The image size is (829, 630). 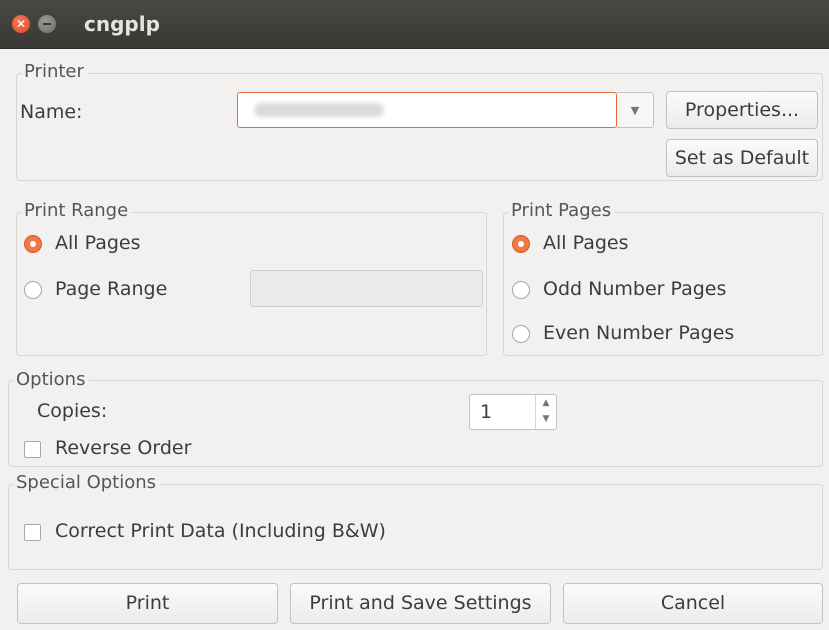 I want to click on decrement-icon: ▼, so click(x=546, y=419).